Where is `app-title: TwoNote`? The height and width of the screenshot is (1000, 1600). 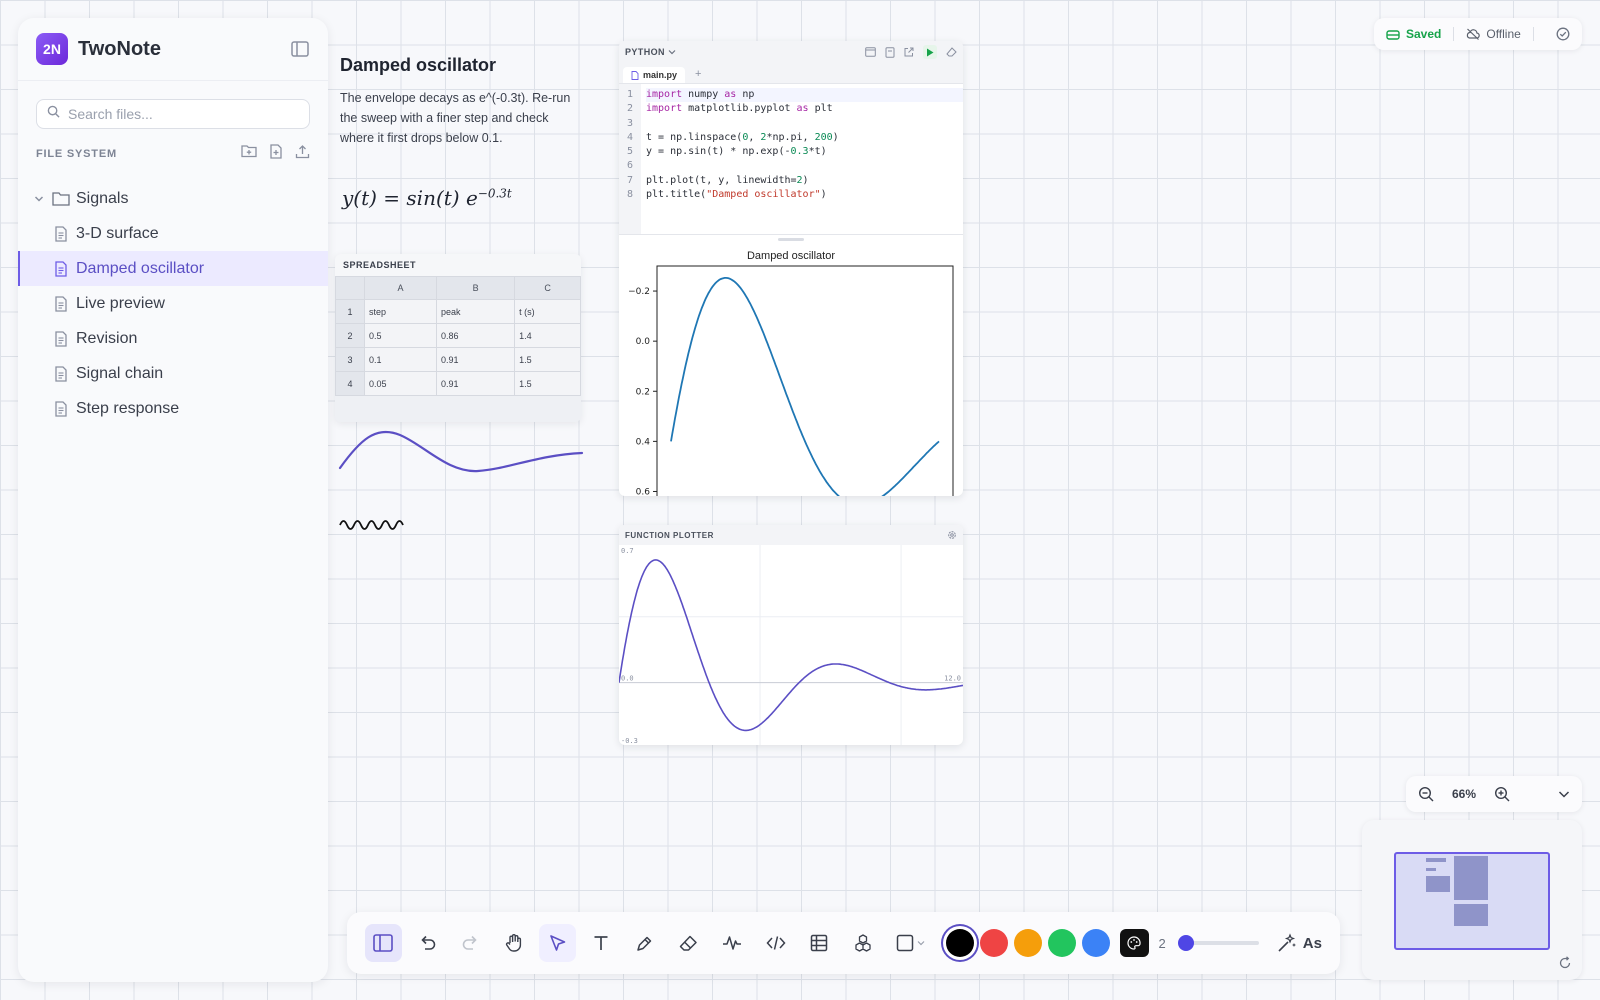 app-title: TwoNote is located at coordinates (119, 48).